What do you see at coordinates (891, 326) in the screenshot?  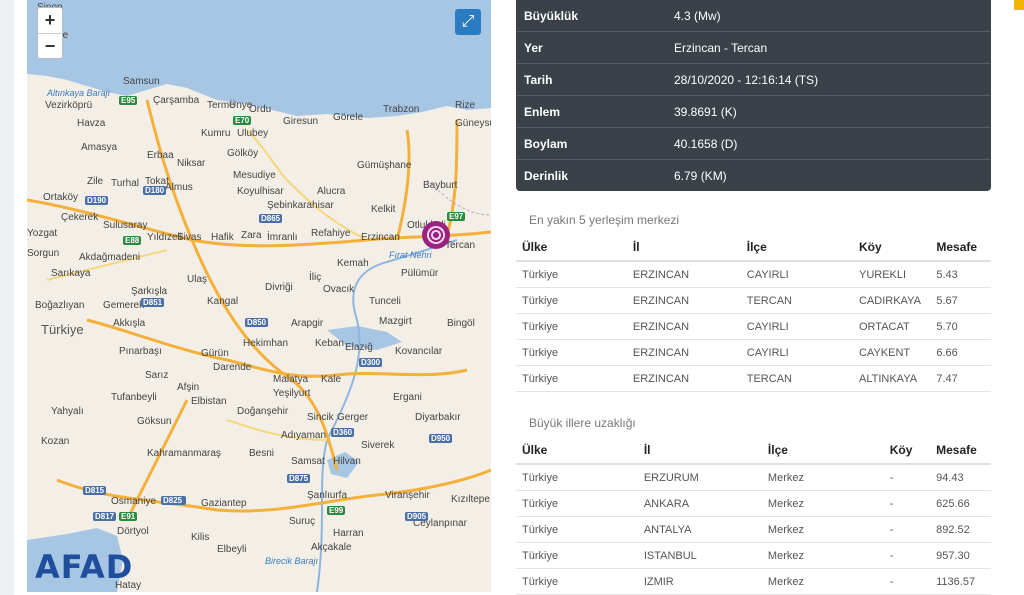 I see `table-cell: ORTACAT` at bounding box center [891, 326].